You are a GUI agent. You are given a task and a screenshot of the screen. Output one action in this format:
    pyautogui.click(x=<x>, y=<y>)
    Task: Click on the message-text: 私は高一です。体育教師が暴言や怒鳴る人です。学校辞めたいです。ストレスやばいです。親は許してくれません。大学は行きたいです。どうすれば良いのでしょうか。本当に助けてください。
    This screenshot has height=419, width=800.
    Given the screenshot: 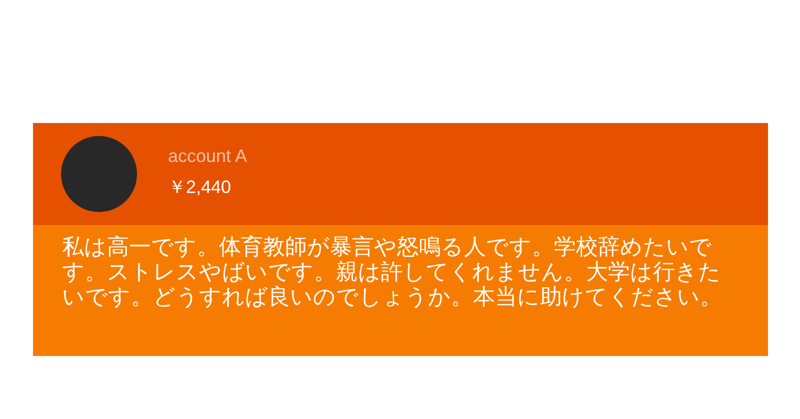 What is the action you would take?
    pyautogui.click(x=392, y=272)
    